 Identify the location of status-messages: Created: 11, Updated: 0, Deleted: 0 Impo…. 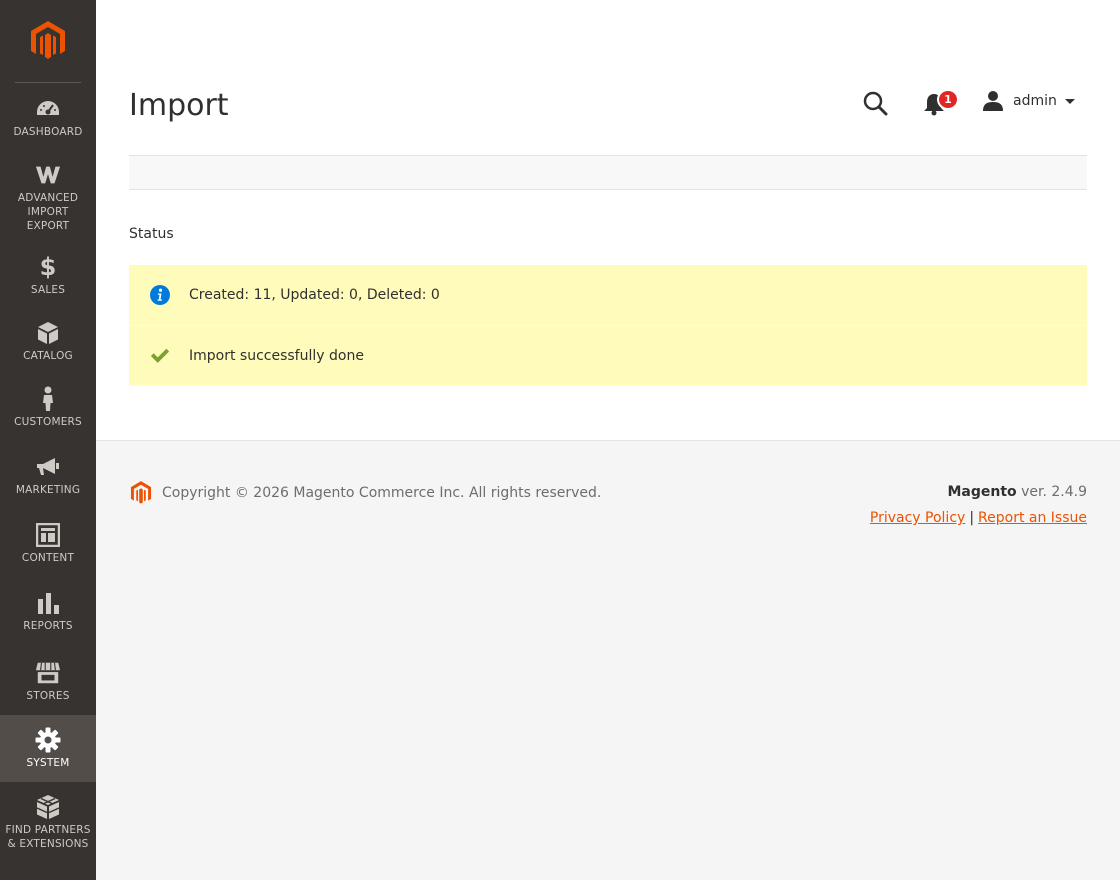
(608, 325).